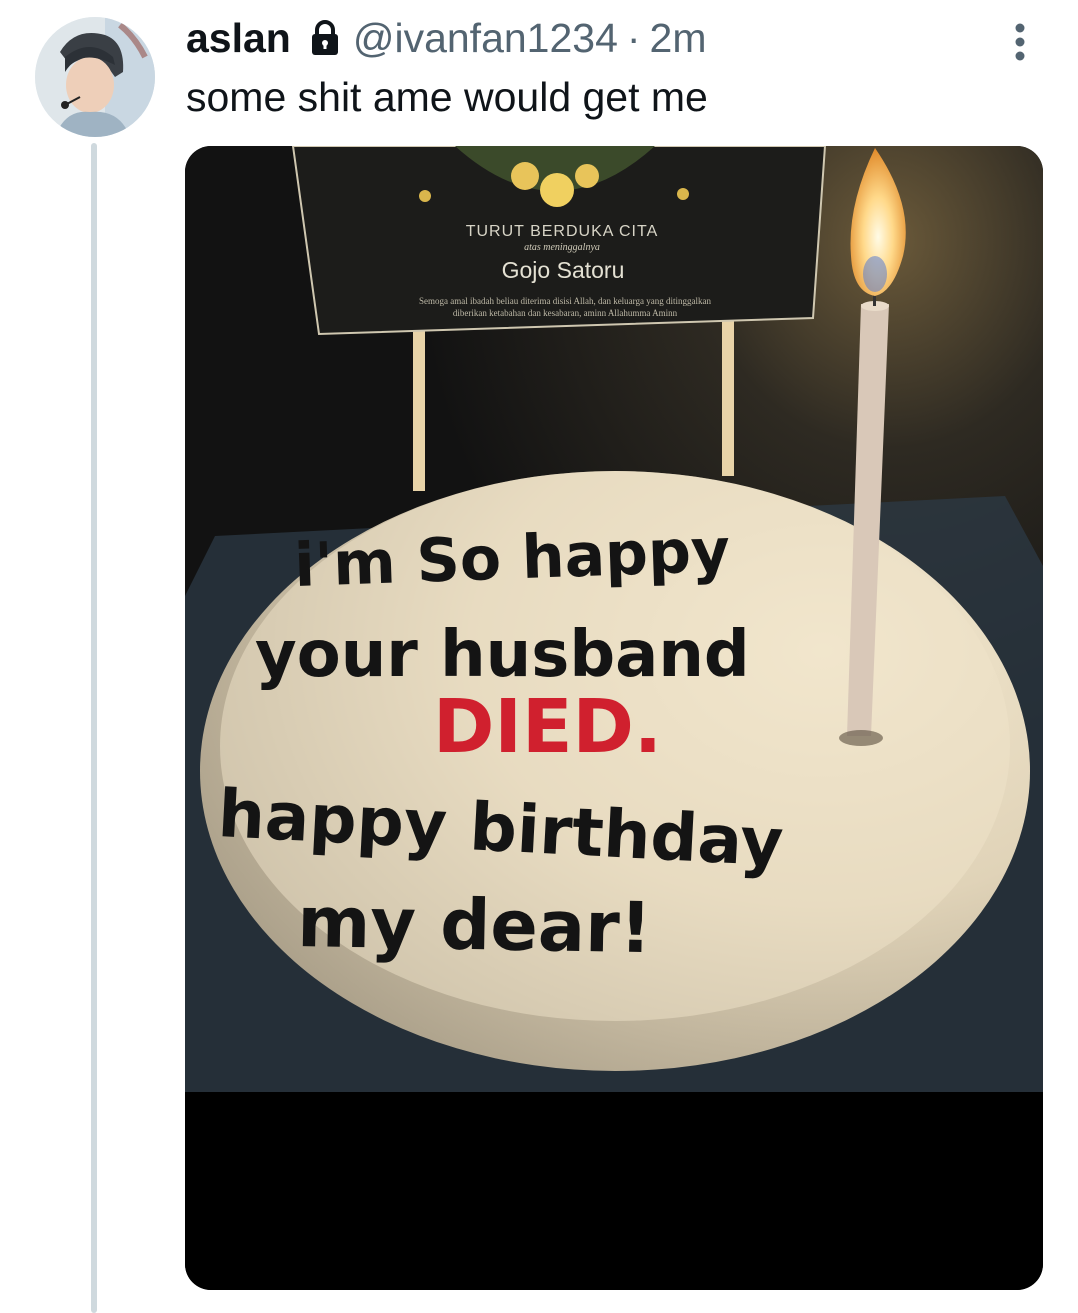  Describe the element at coordinates (485, 38) in the screenshot. I see `user-handle: @ivanfan1234` at that location.